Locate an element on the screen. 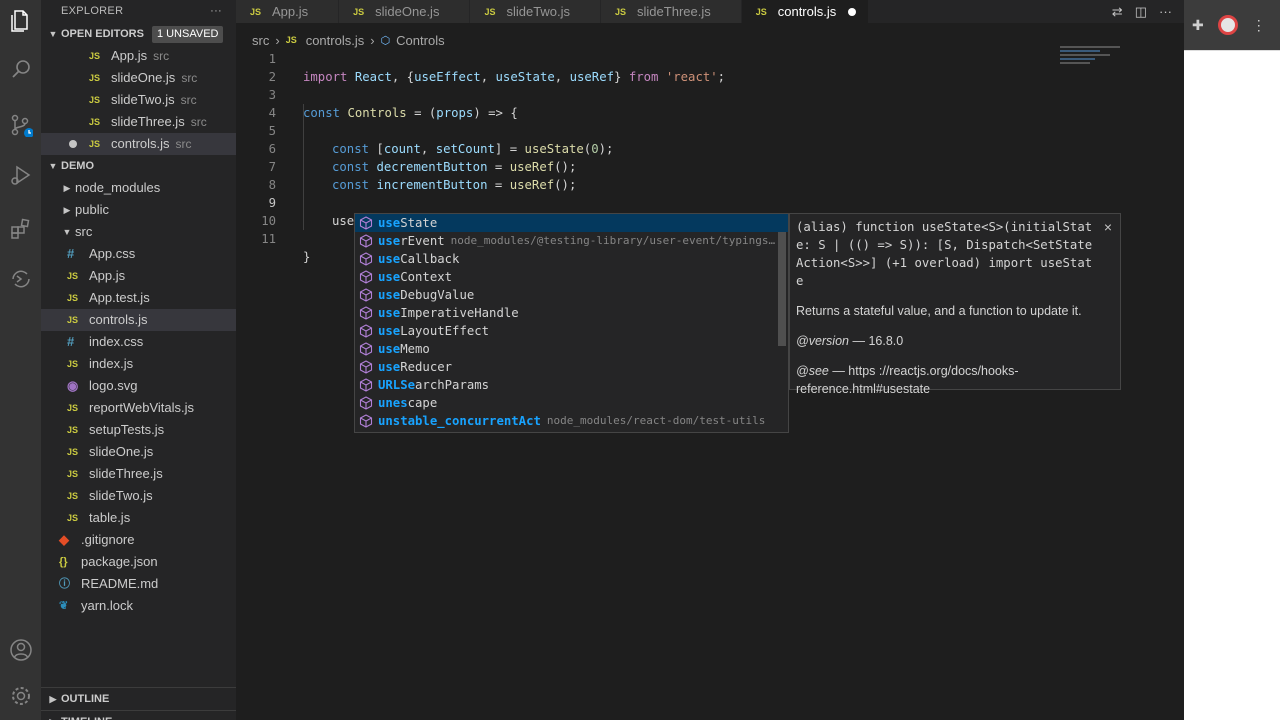 The width and height of the screenshot is (1280, 720). outline-header: ▶ OUTLINE is located at coordinates (138, 699).